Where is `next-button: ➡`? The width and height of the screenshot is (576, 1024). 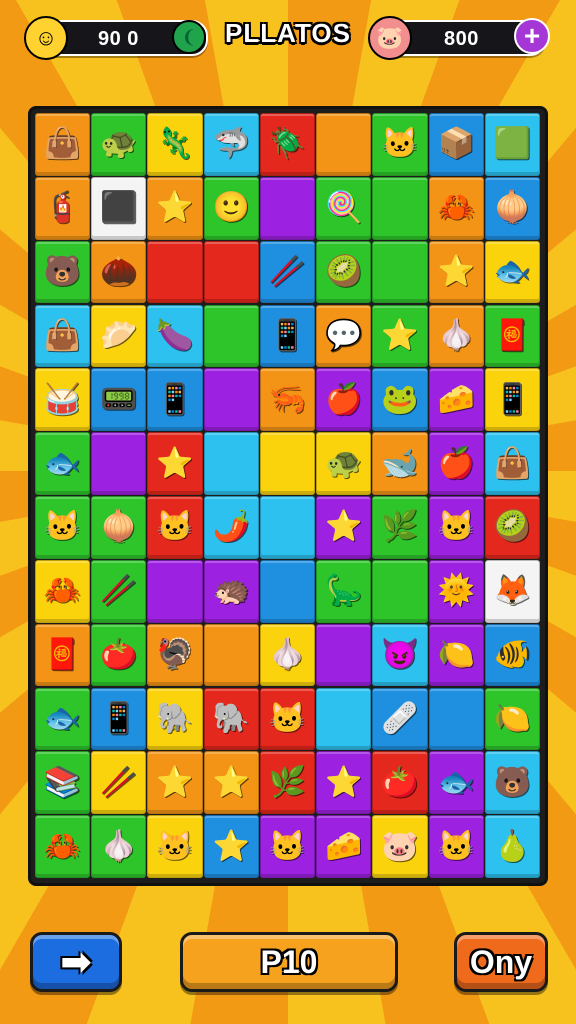
next-button: ➡ is located at coordinates (76, 962).